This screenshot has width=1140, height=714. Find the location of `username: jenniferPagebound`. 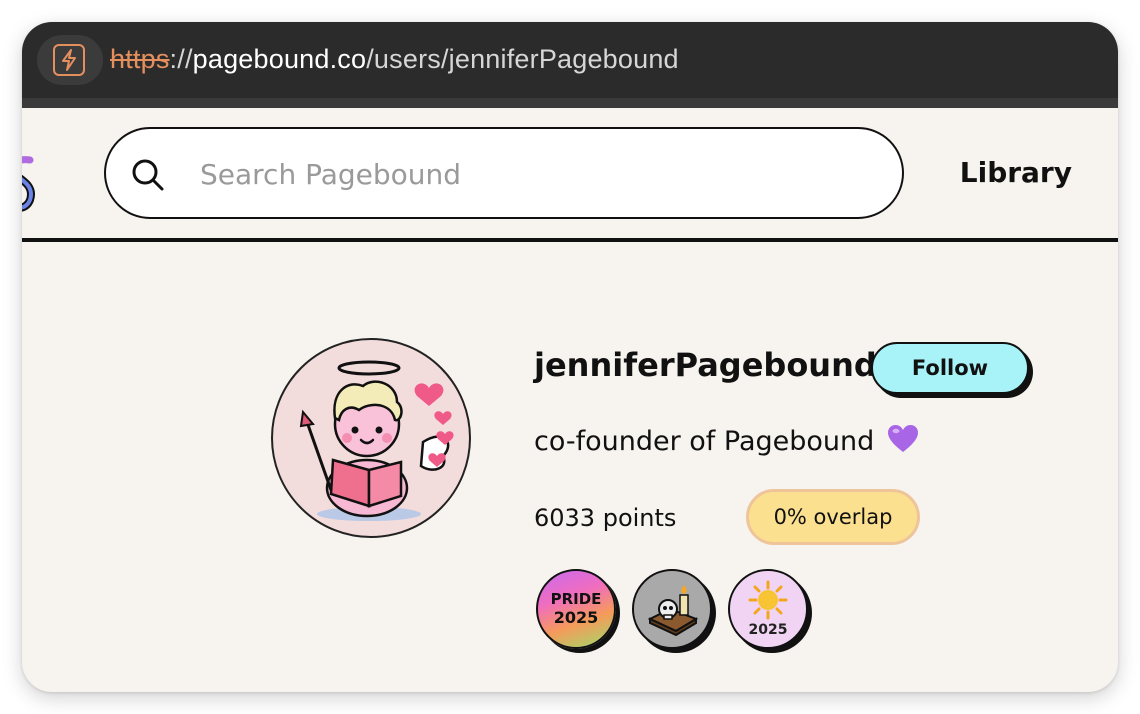

username: jenniferPagebound is located at coordinates (705, 365).